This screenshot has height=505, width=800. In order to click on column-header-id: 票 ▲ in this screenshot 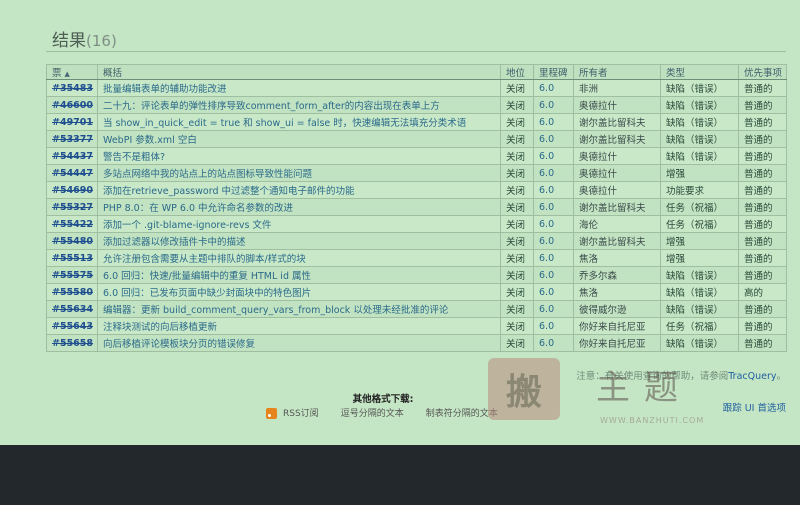, I will do `click(72, 72)`.